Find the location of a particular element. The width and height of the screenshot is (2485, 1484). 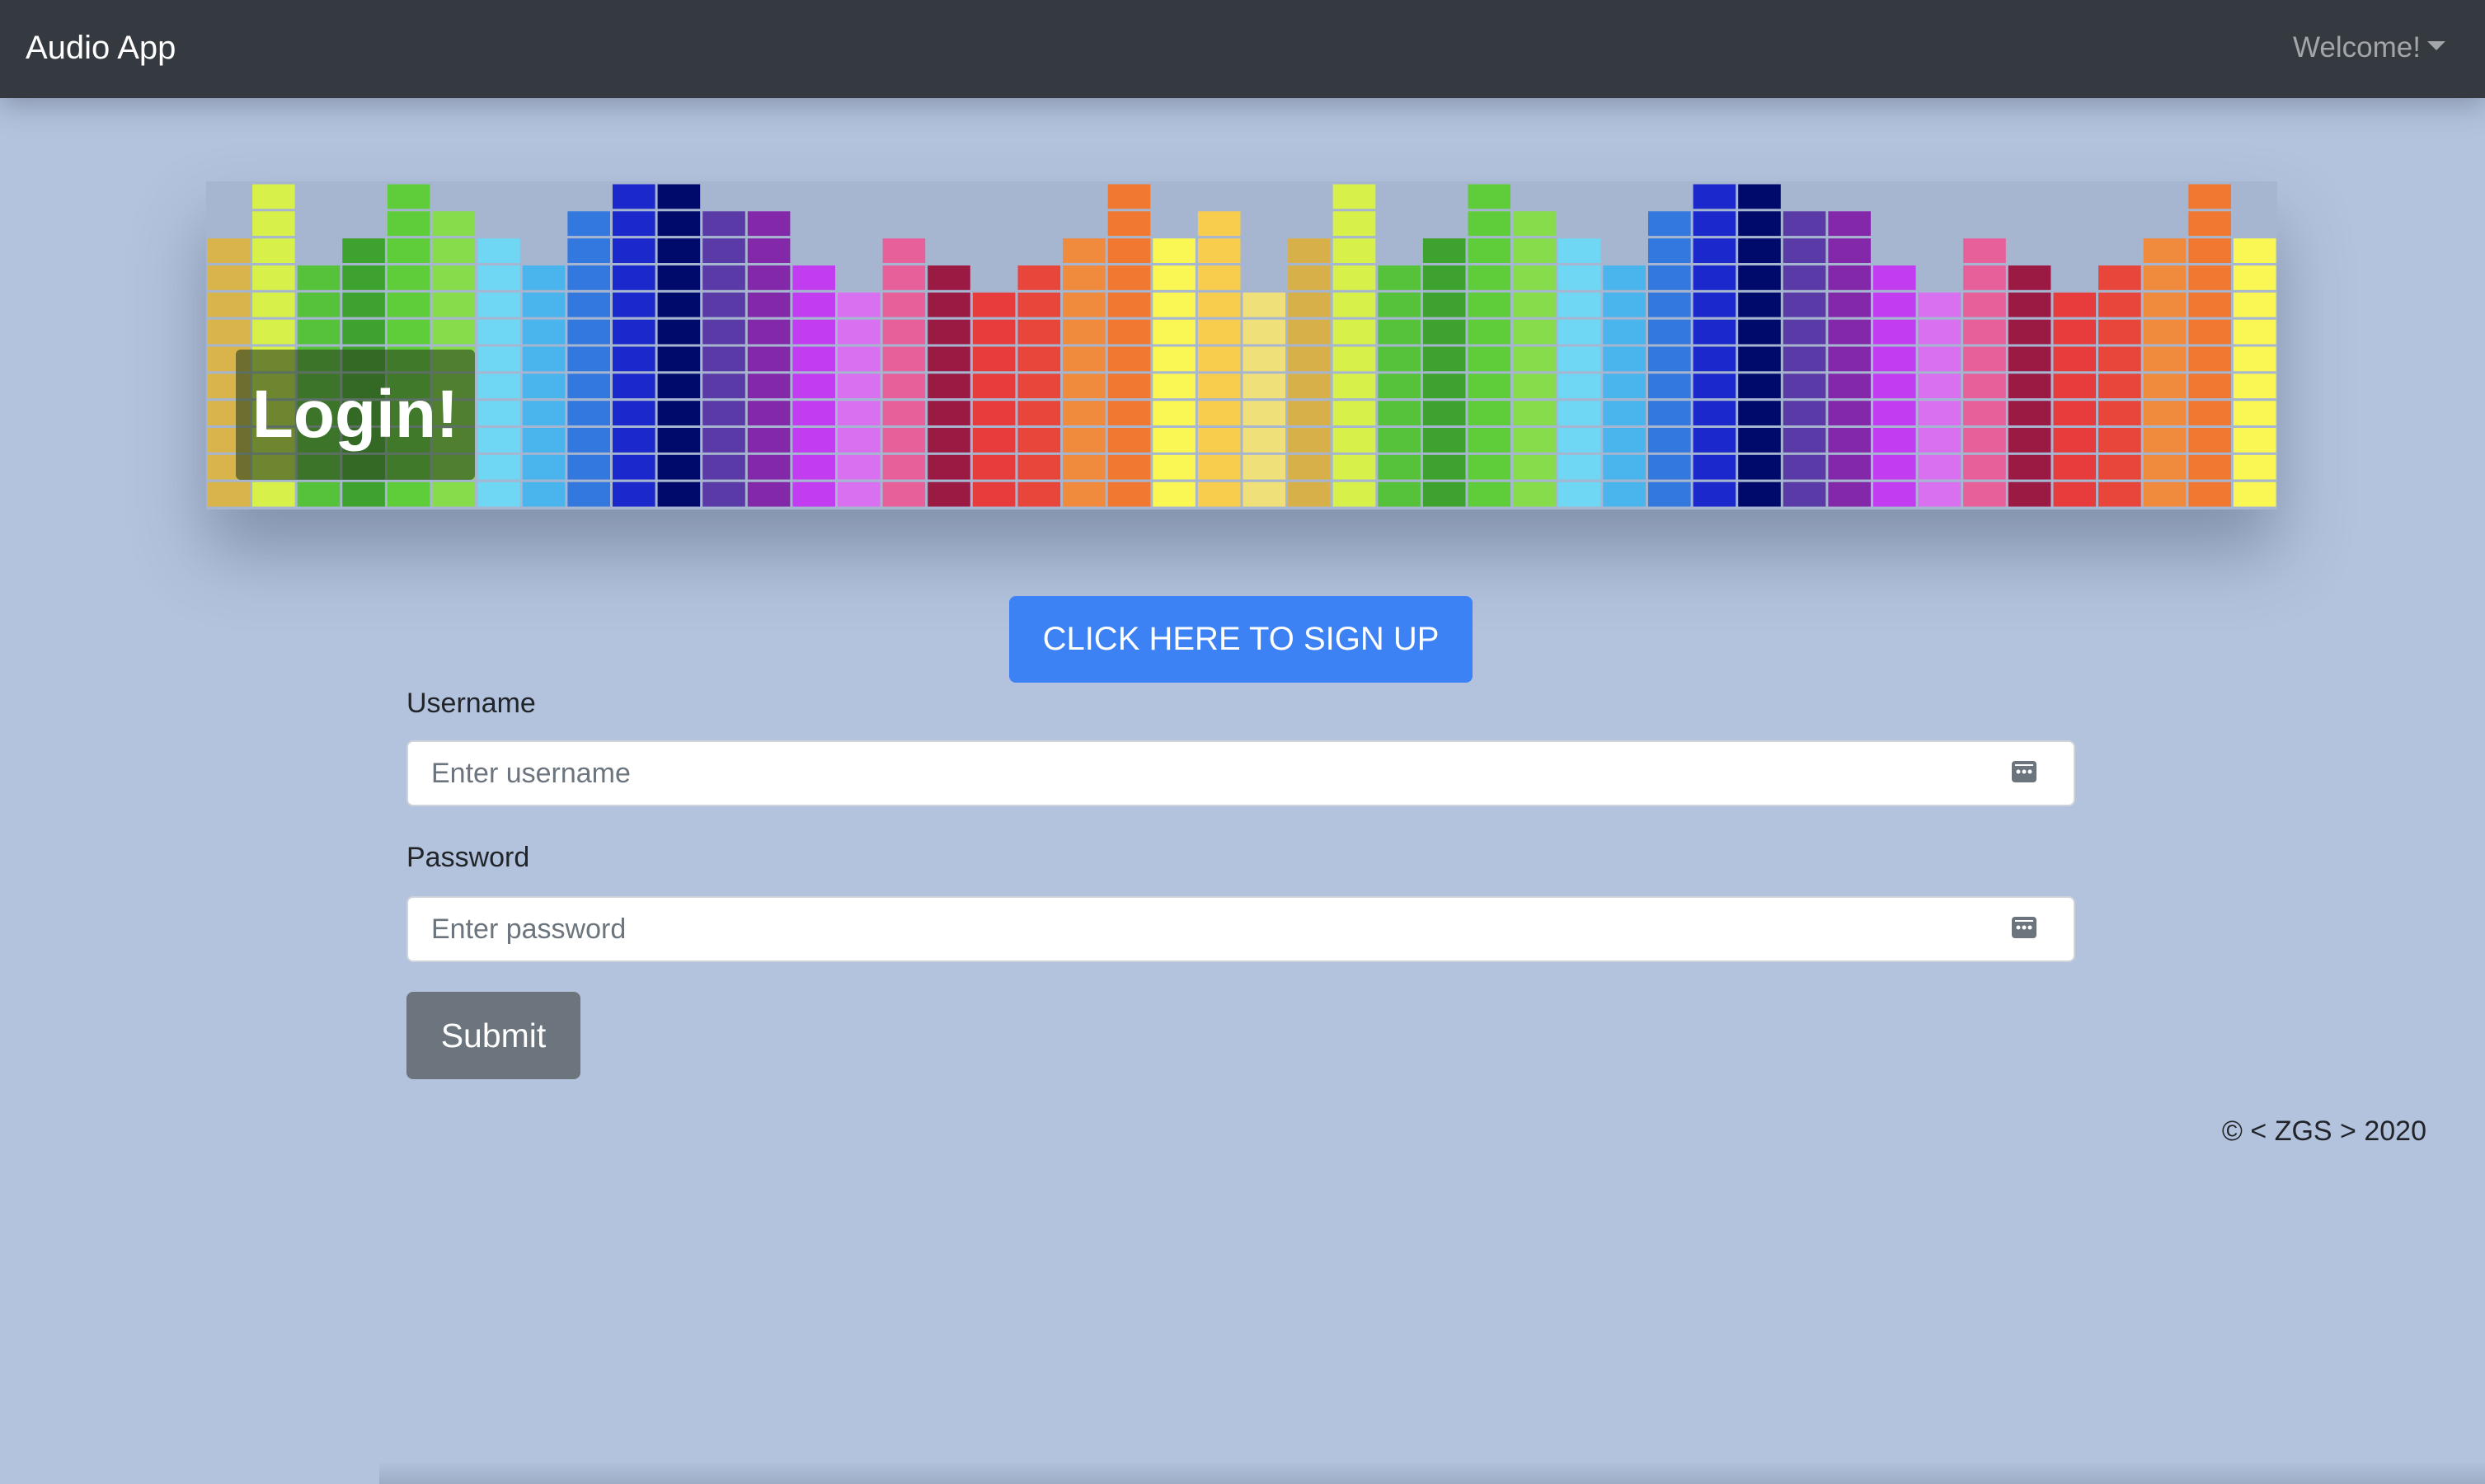

brand-link: Audio App is located at coordinates (101, 48).